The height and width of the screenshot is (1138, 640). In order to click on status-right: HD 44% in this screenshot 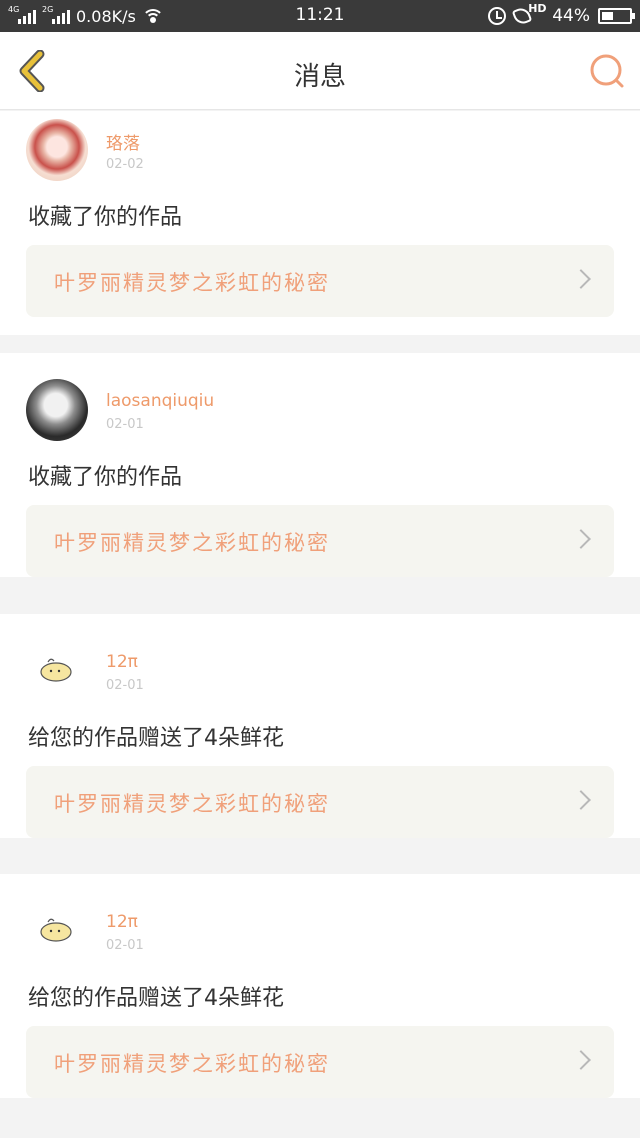, I will do `click(561, 15)`.